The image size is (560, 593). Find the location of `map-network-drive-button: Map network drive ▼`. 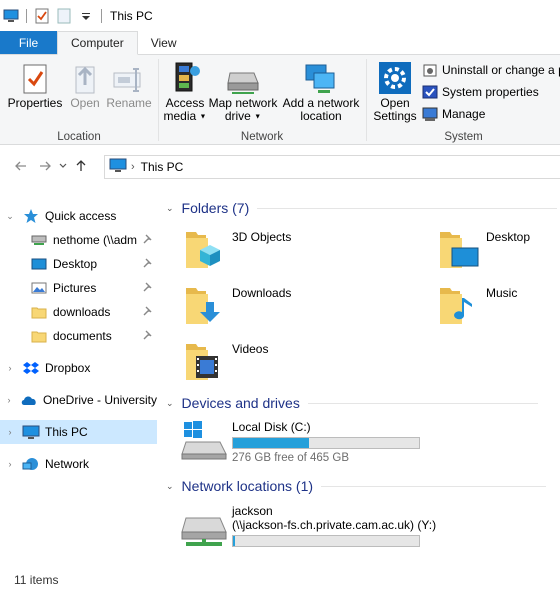

map-network-drive-button: Map network drive ▼ is located at coordinates (243, 91).